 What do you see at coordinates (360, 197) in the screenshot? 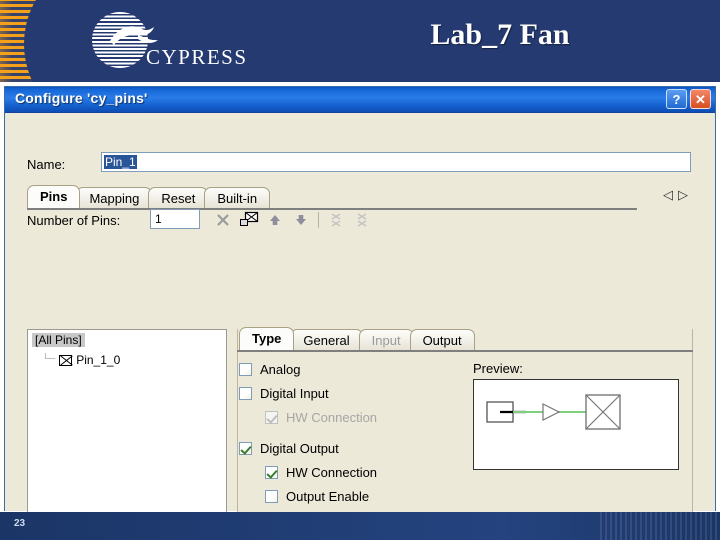
I see `dialog-tabs: Pins Mapping Reset Built-in` at bounding box center [360, 197].